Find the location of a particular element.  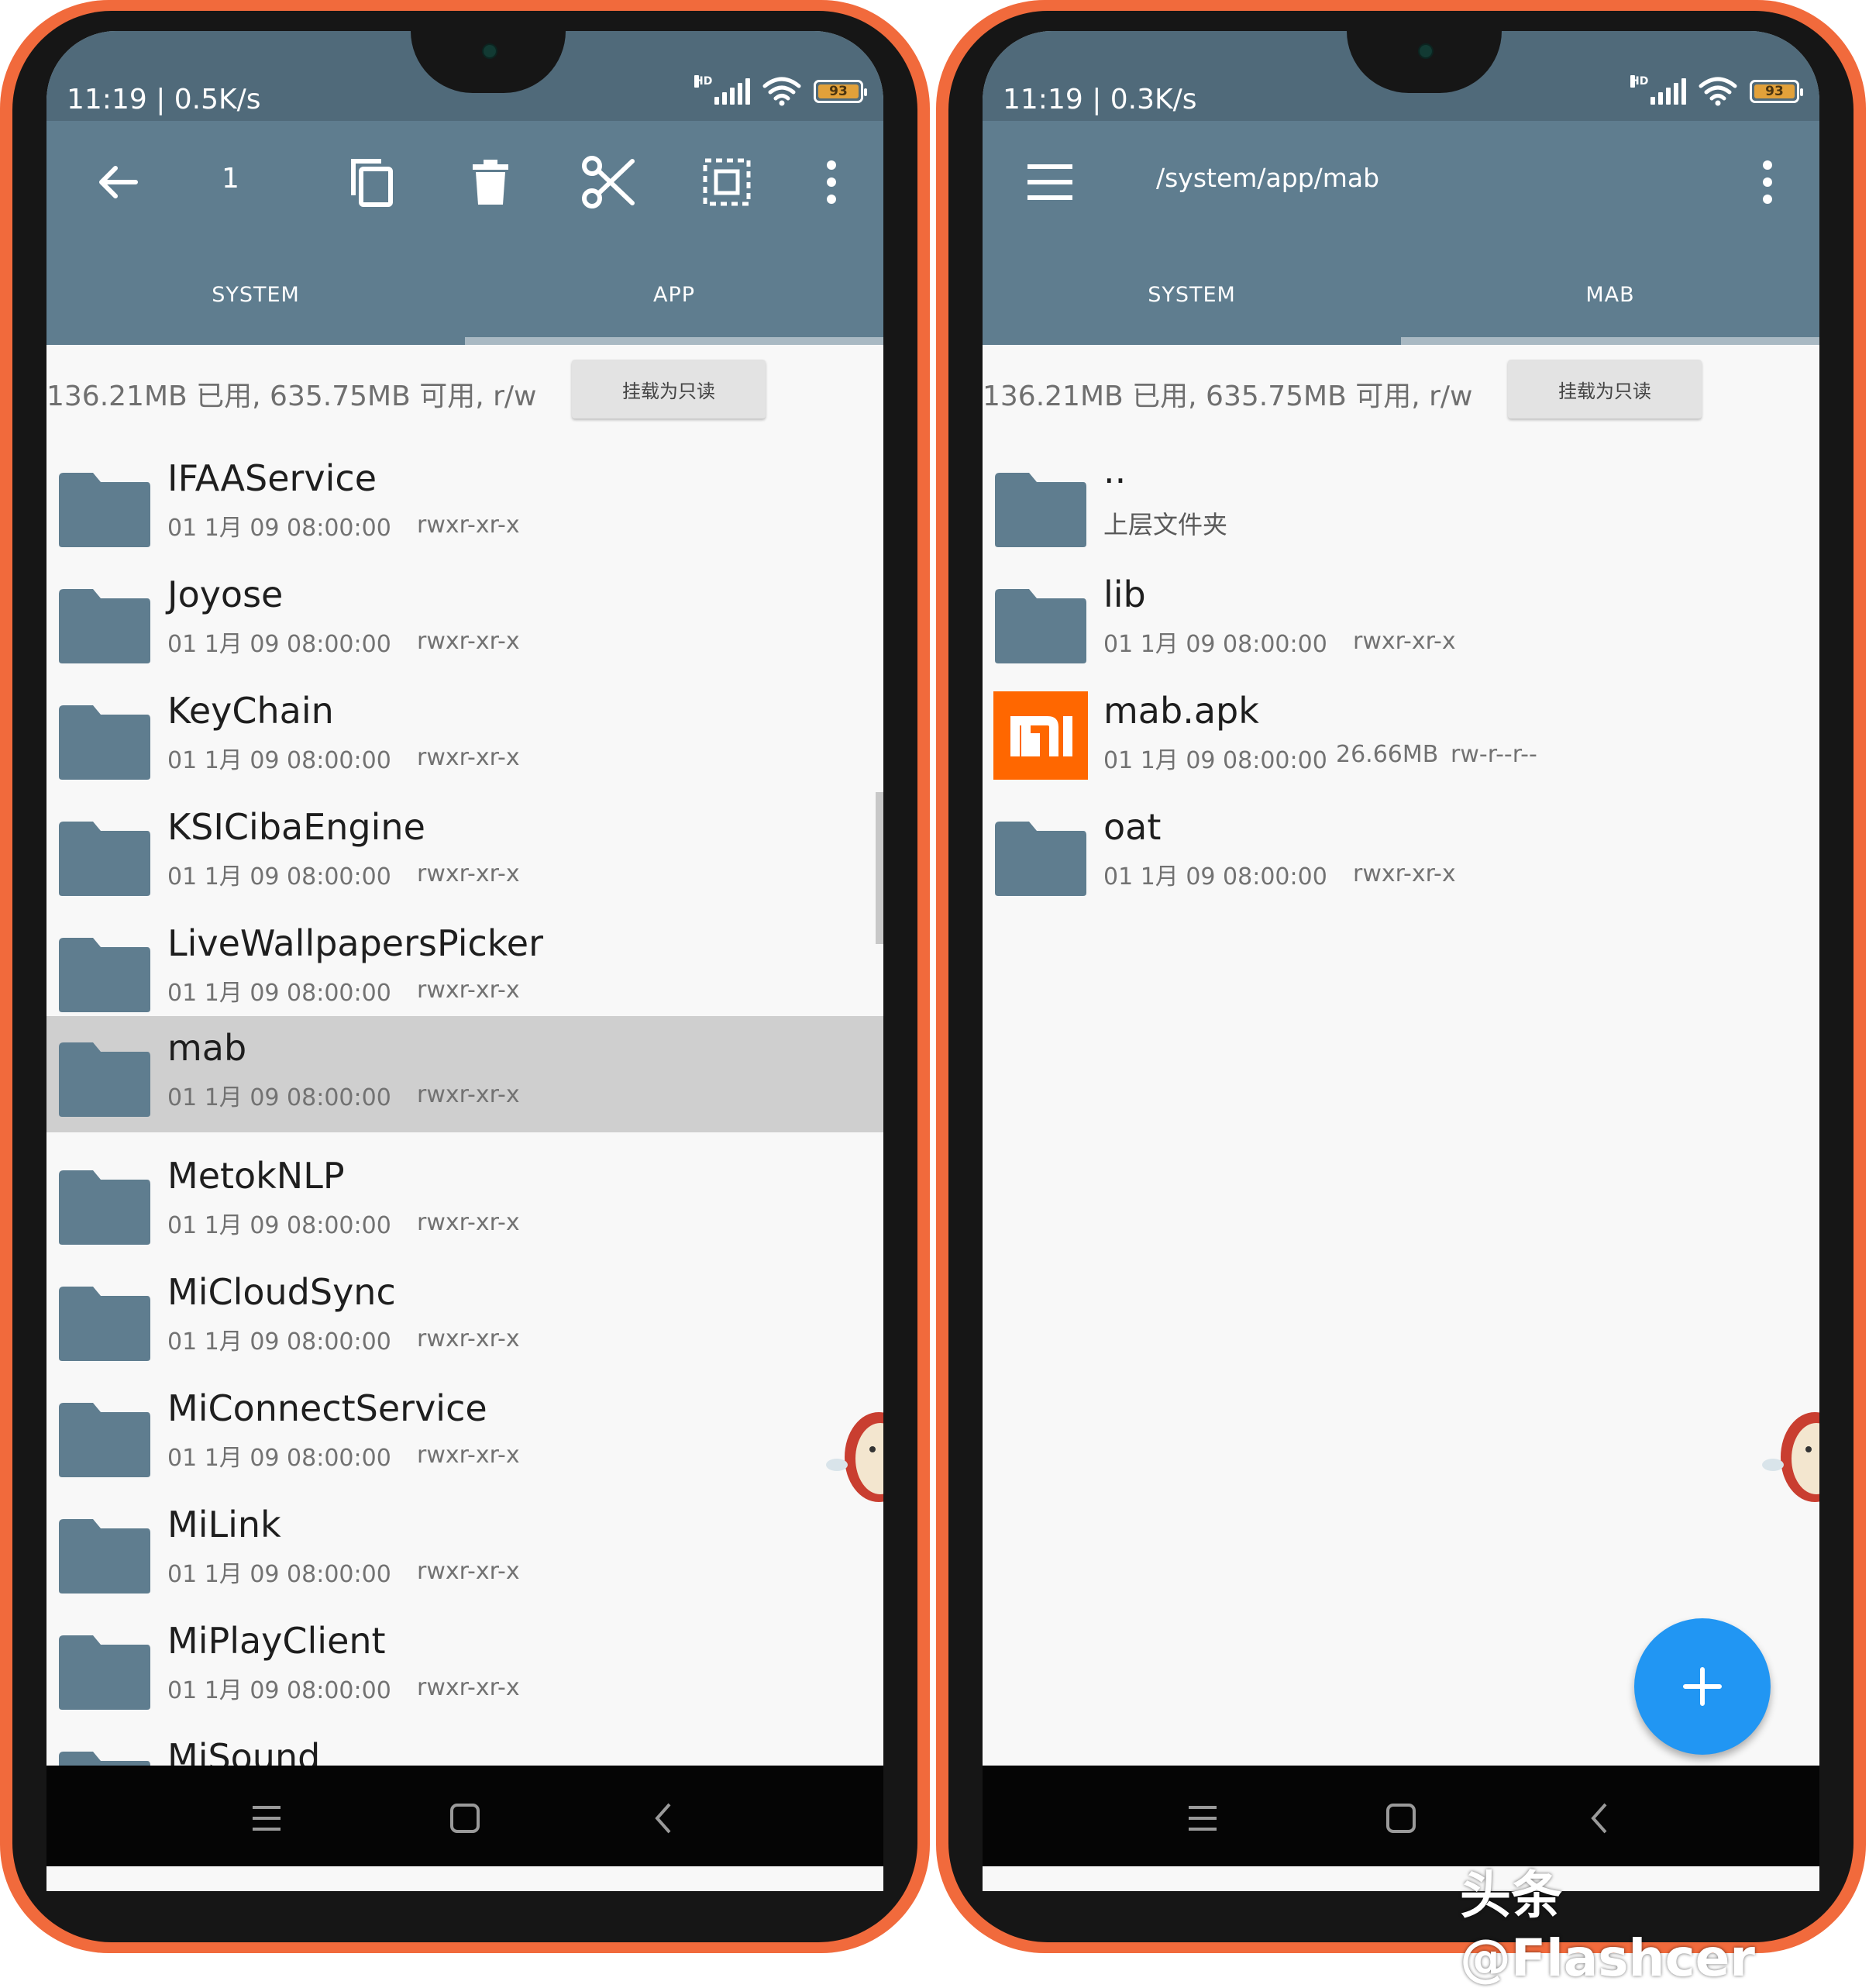

file-name: IFAAService is located at coordinates (272, 478).